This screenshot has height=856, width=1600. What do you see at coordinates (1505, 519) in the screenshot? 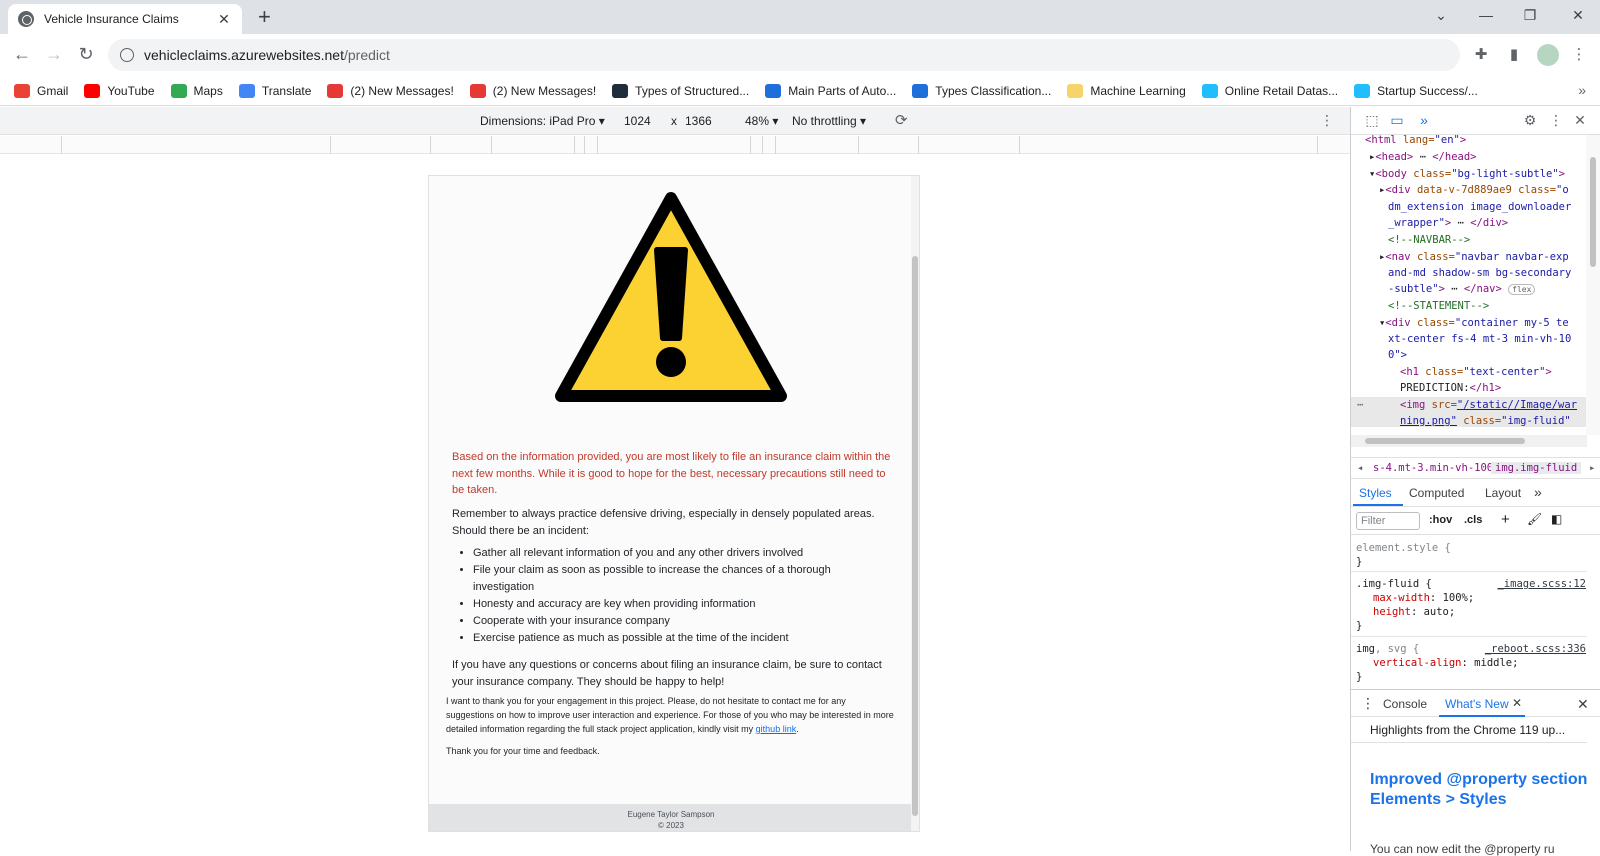
I see `new-rule-icon: +` at bounding box center [1505, 519].